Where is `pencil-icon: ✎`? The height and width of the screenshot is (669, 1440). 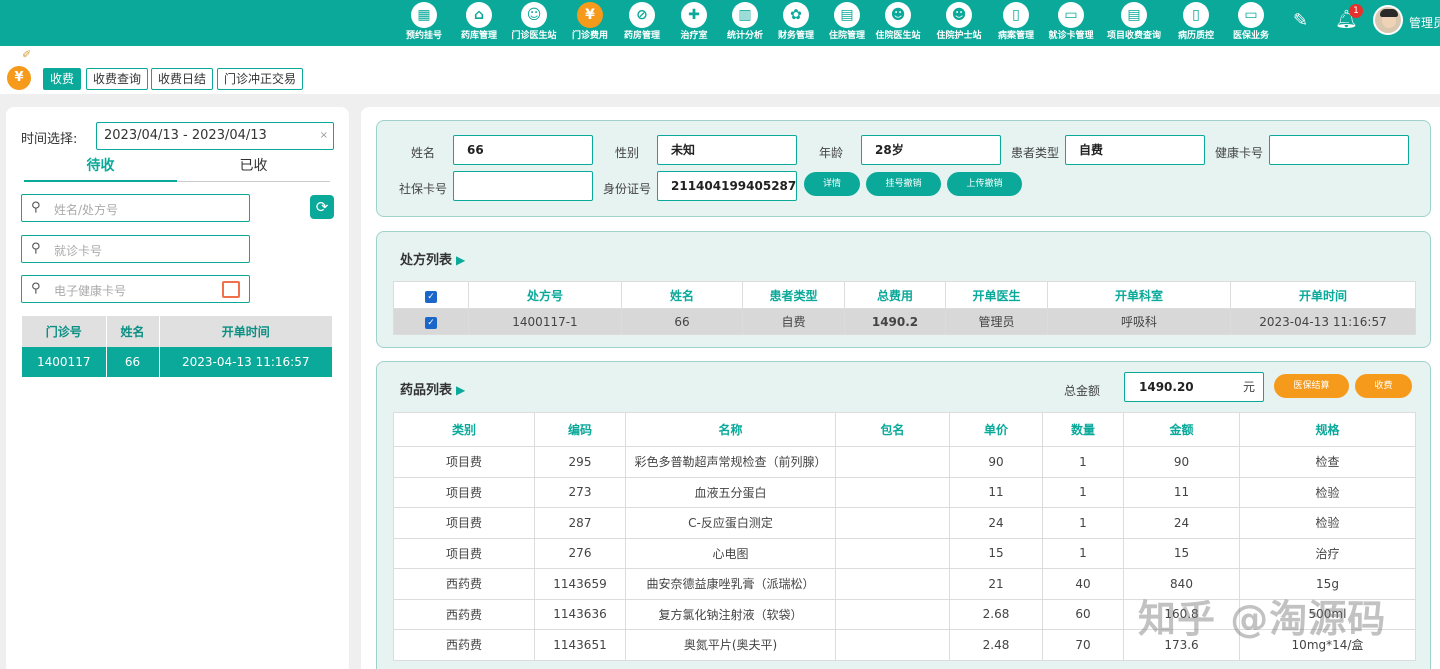
pencil-icon: ✎ is located at coordinates (1300, 20).